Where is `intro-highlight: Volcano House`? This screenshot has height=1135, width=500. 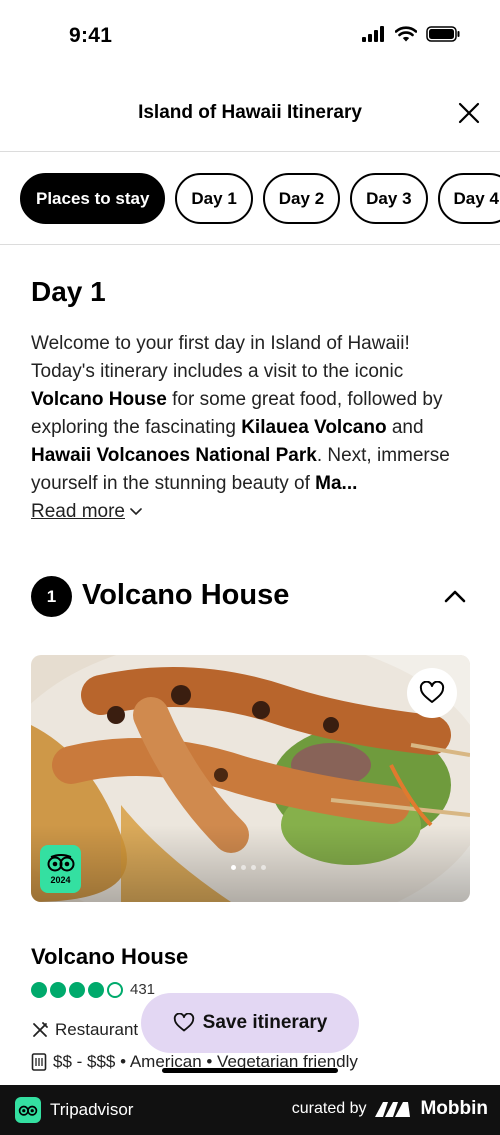
intro-highlight: Volcano House is located at coordinates (99, 399).